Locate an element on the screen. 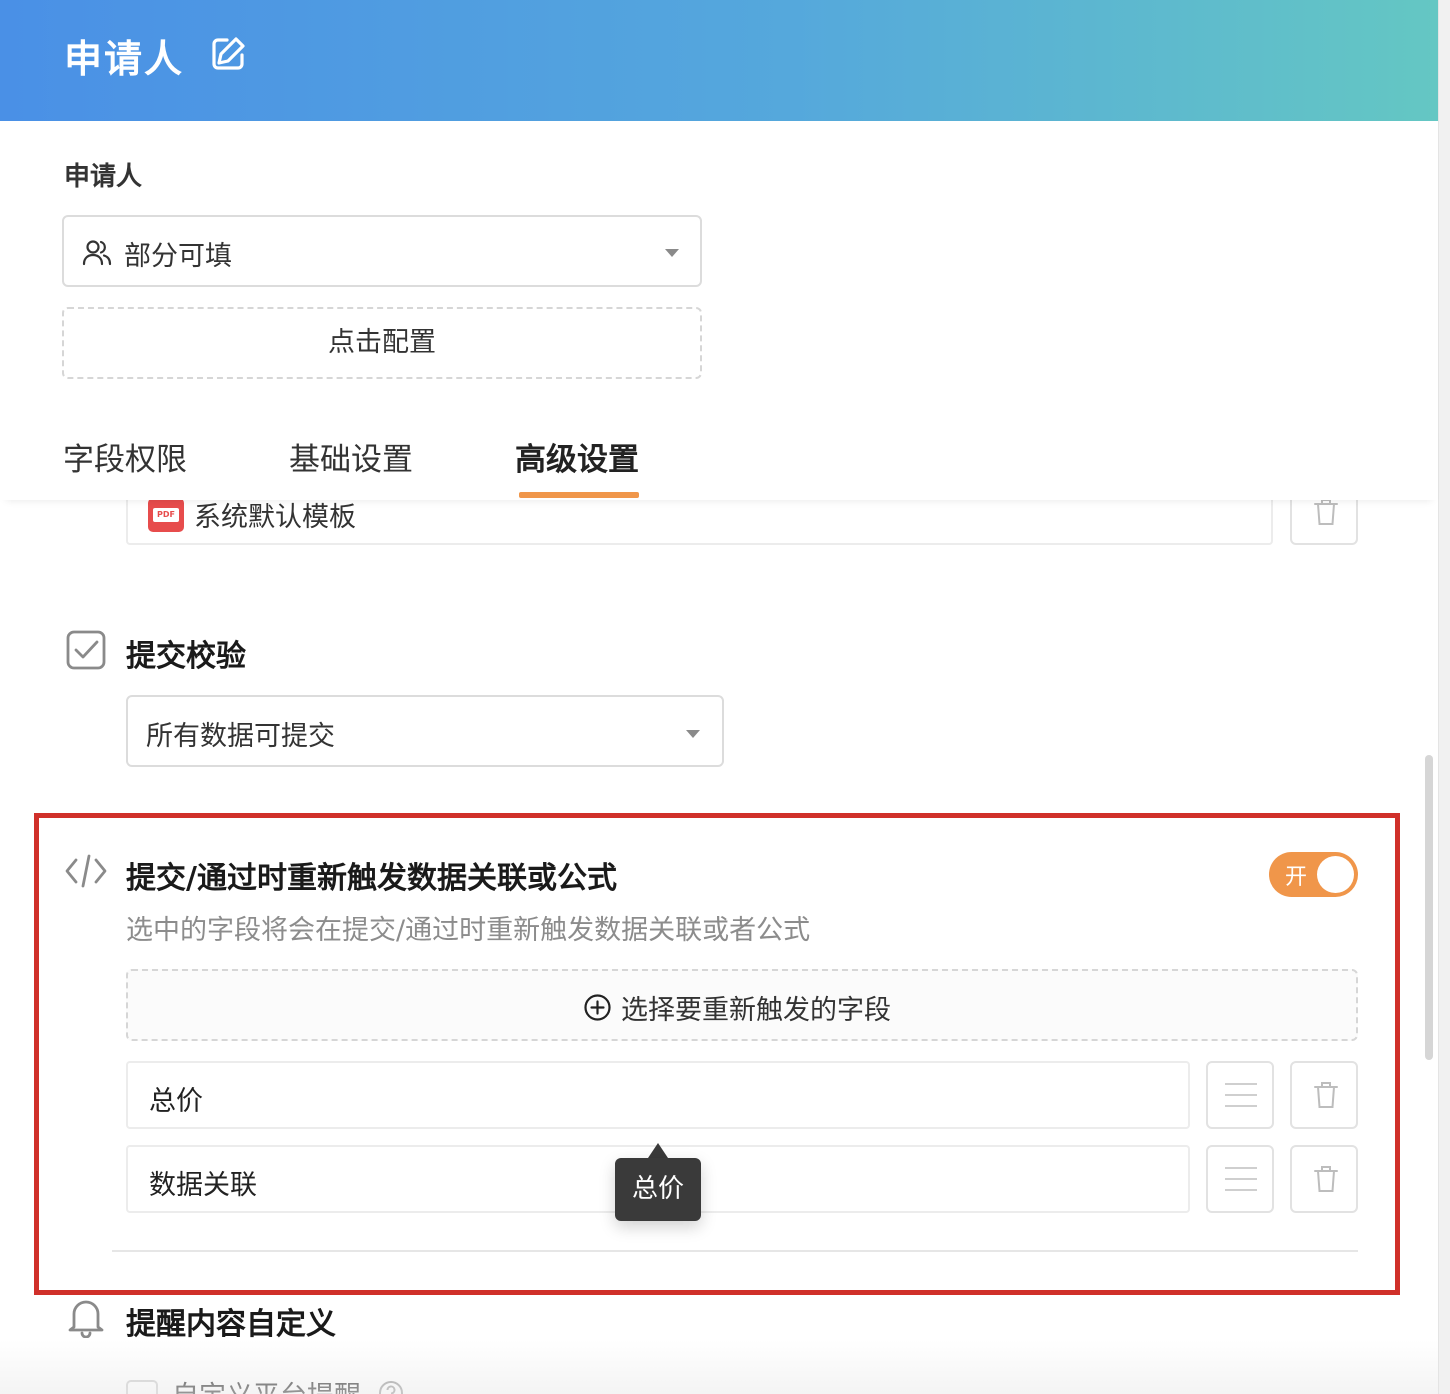 Image resolution: width=1450 pixels, height=1394 pixels. tab-field-permission: 字段权限 is located at coordinates (125, 456).